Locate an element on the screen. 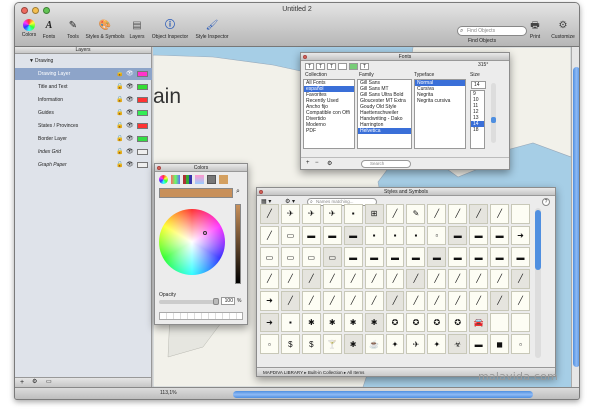  toolbar-styles-button: 🎨 Styles & Symbols is located at coordinates (105, 29).